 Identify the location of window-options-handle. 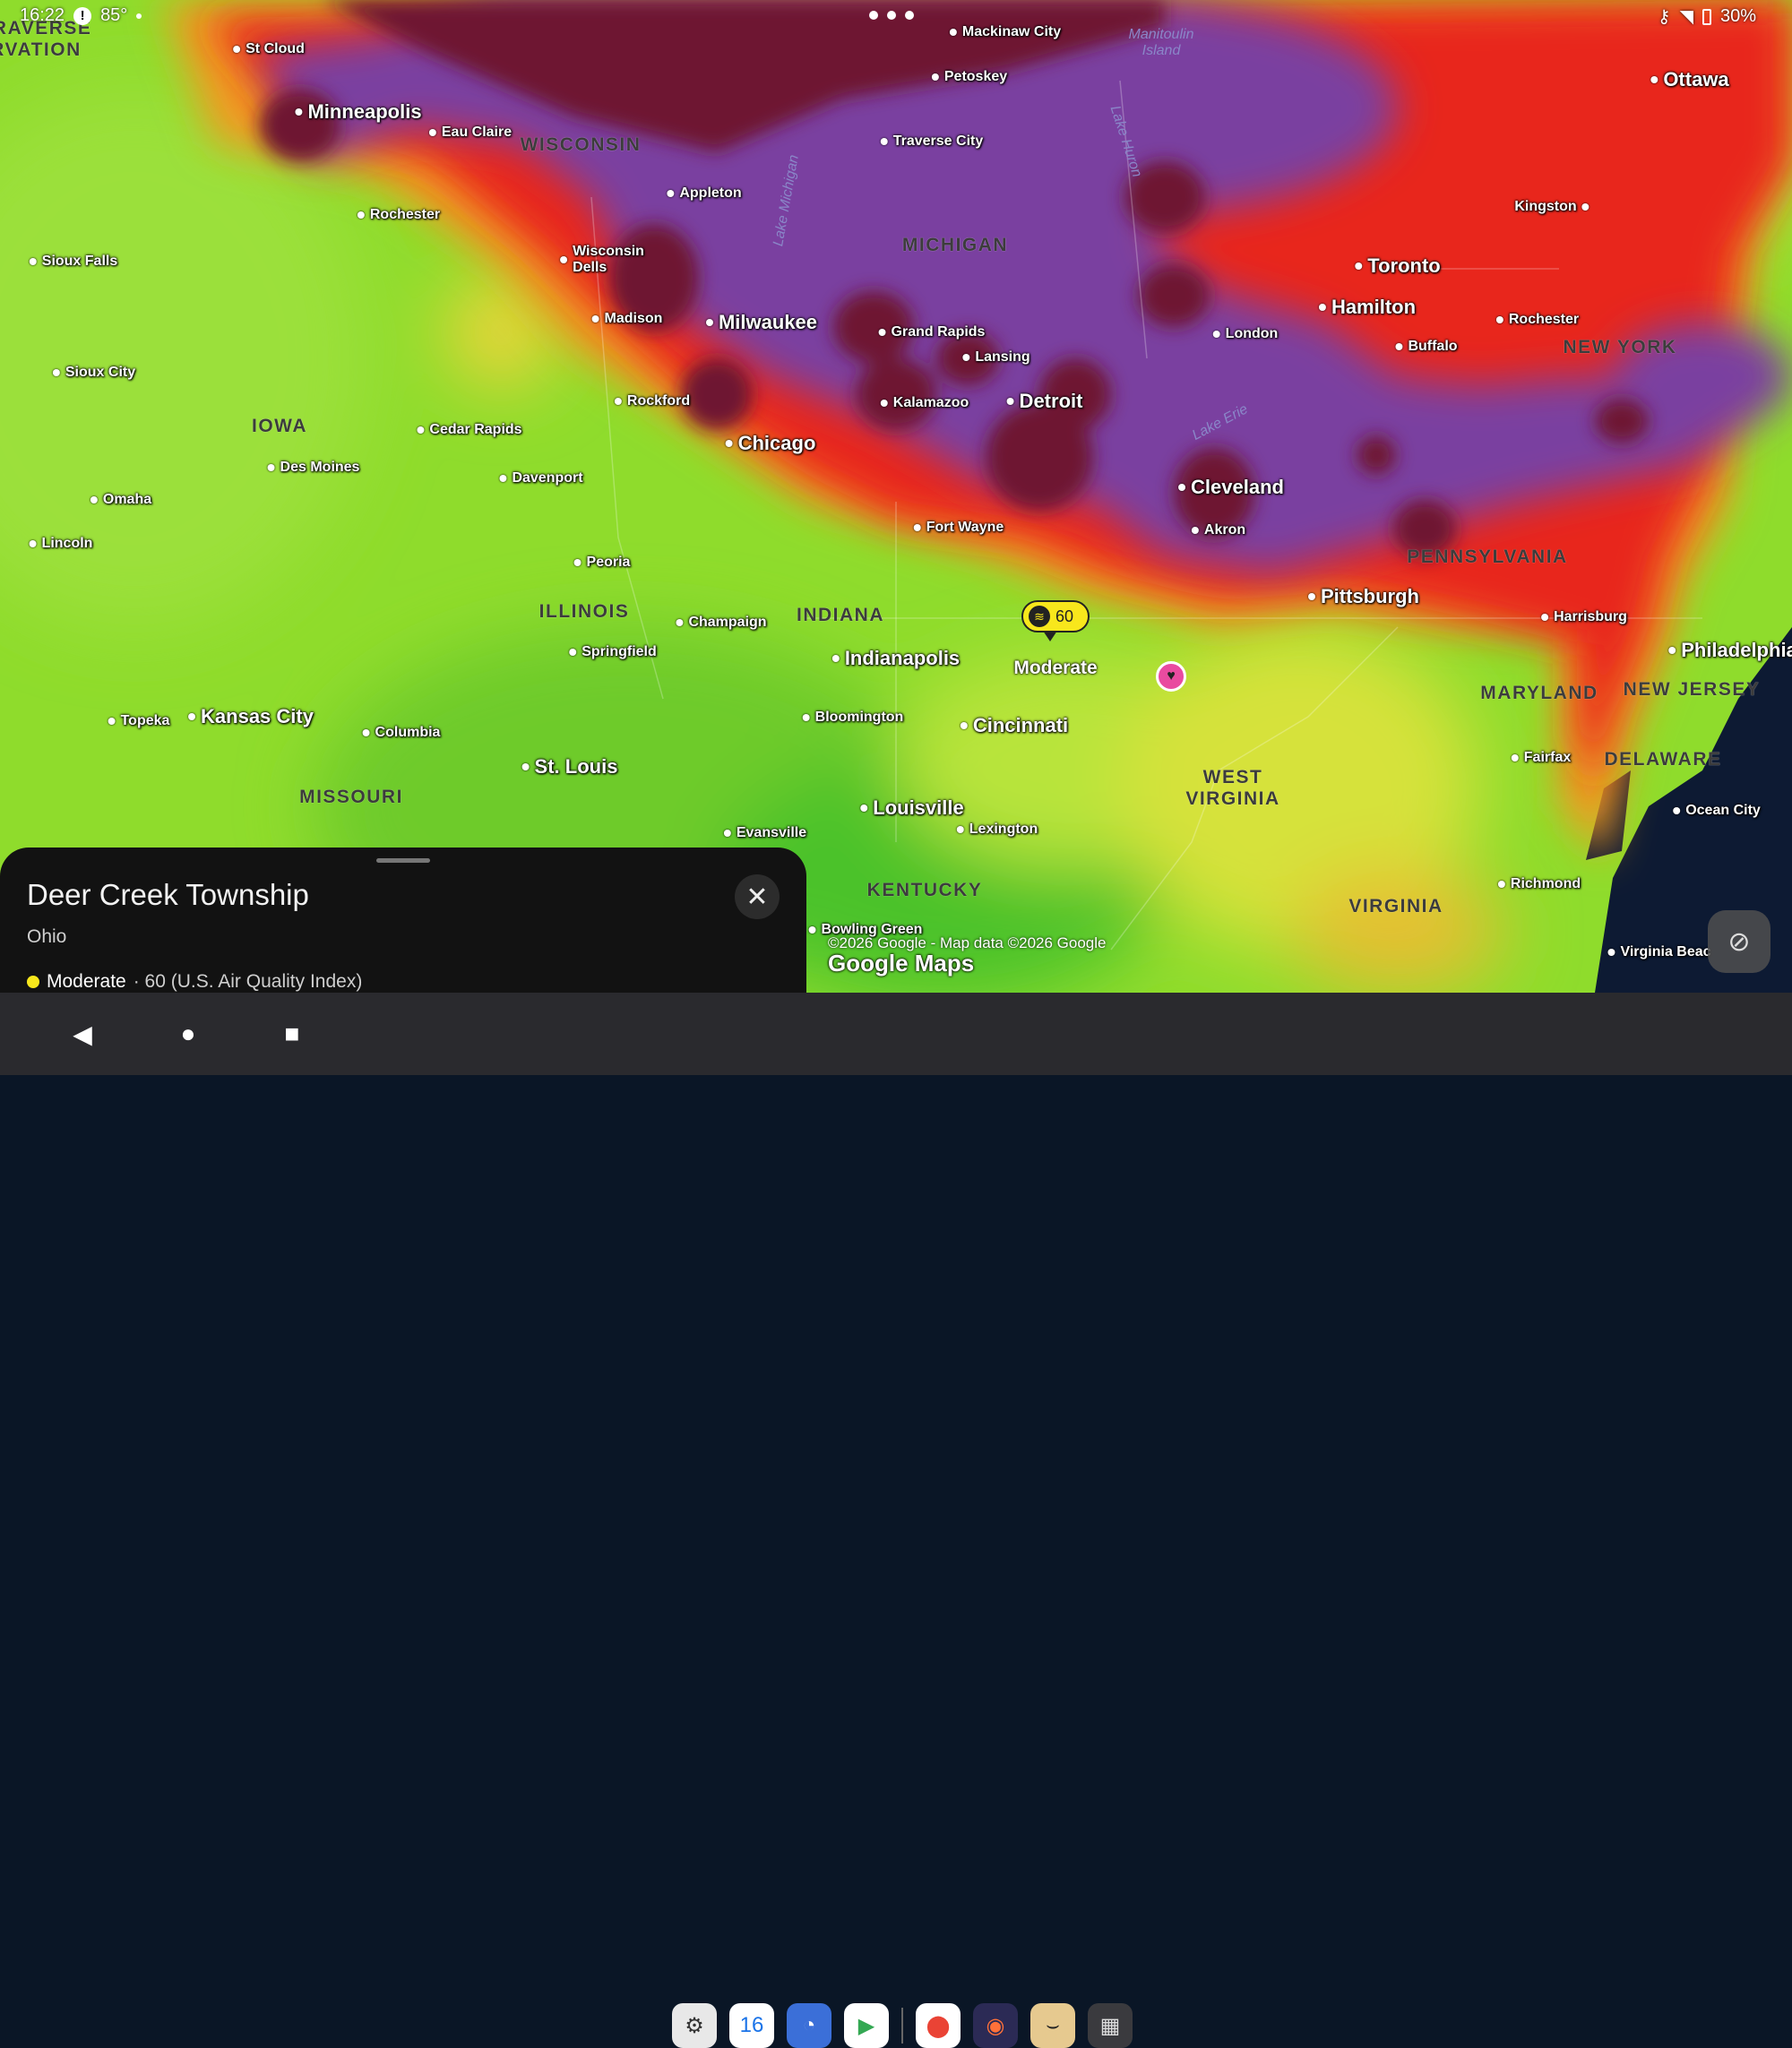
(891, 15).